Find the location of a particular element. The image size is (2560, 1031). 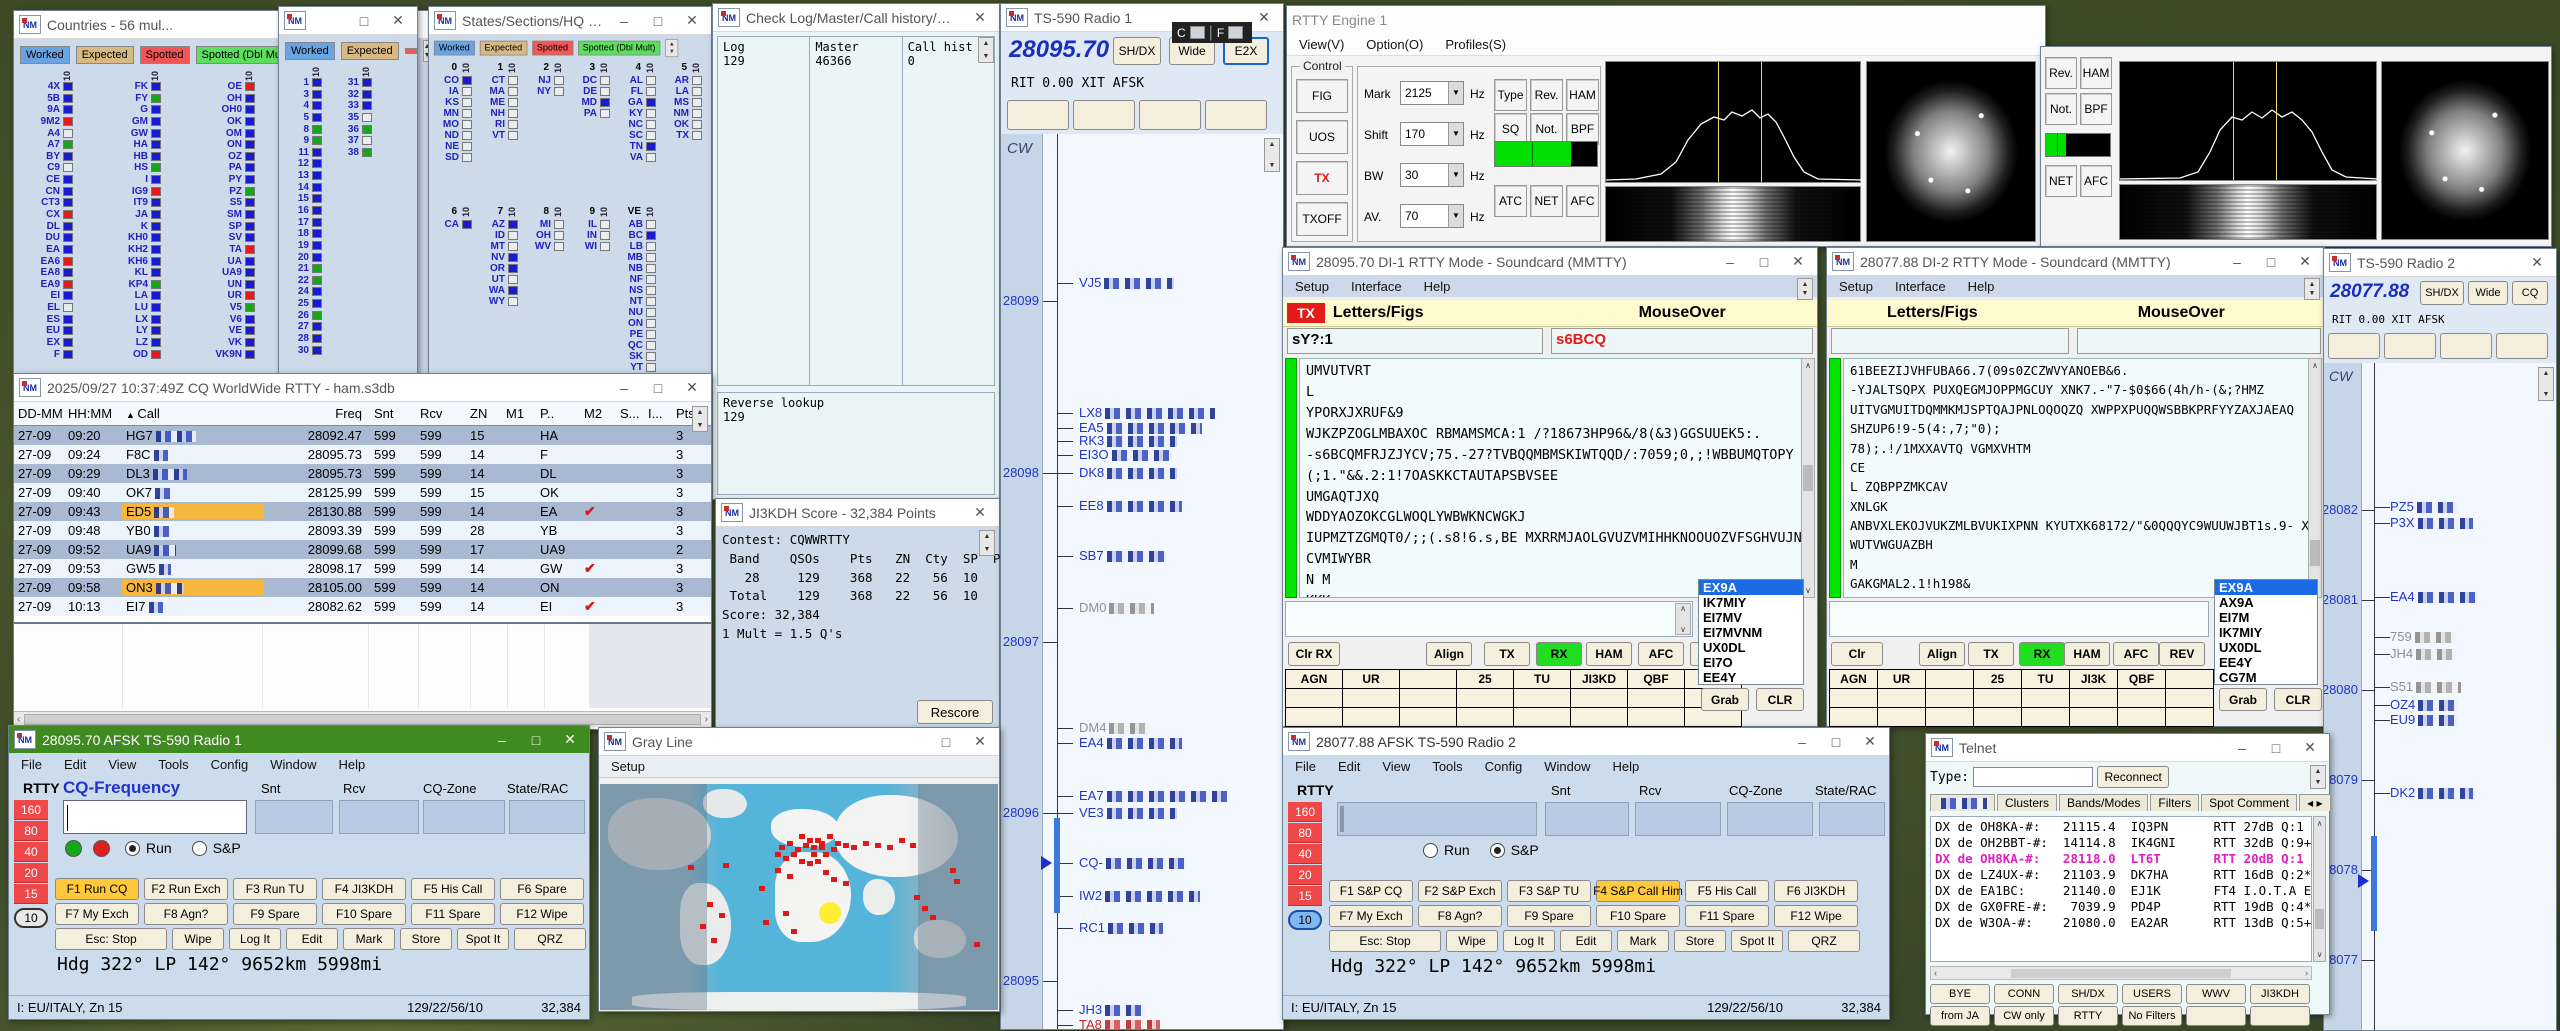

action-button-wipe: Wipe is located at coordinates (198, 939).